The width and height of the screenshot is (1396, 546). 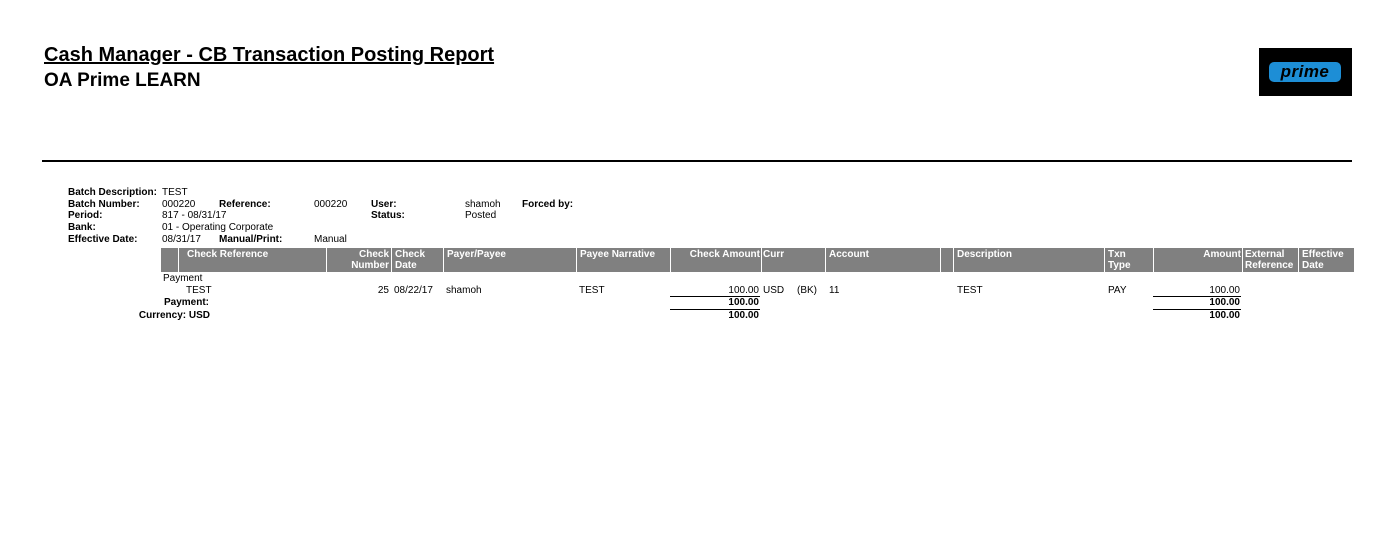 What do you see at coordinates (882, 260) in the screenshot?
I see `column-header-account: Account` at bounding box center [882, 260].